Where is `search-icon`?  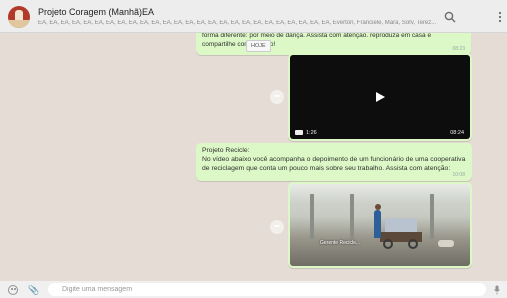 search-icon is located at coordinates (450, 17).